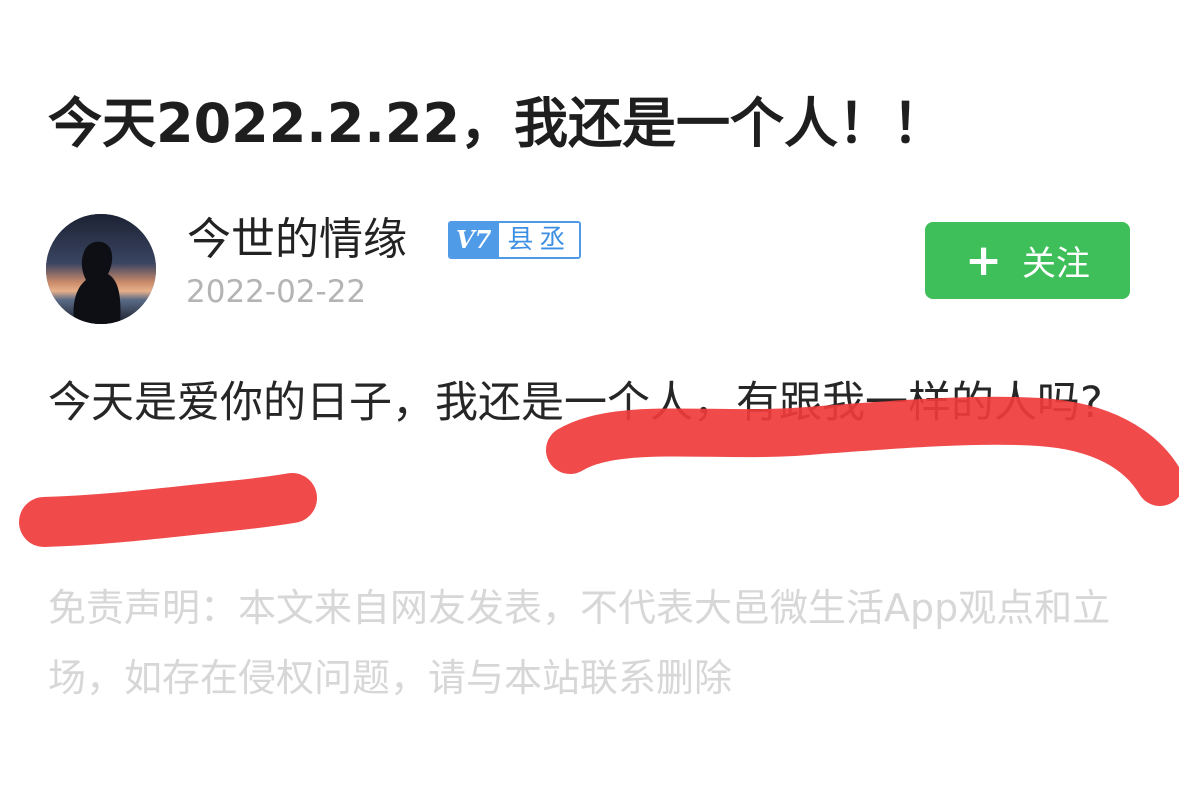  I want to click on follow-label: 关注, so click(1055, 264).